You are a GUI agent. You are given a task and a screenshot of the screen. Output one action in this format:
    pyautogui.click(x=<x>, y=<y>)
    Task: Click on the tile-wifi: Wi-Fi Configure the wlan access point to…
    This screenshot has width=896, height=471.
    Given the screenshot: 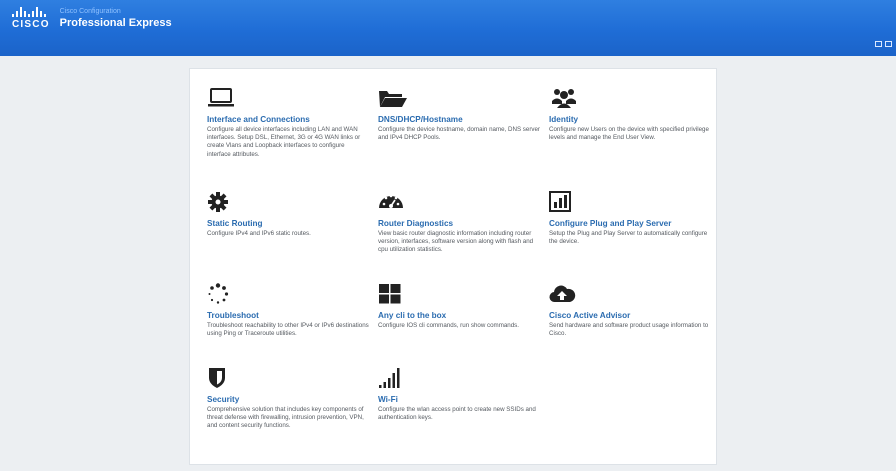 What is the action you would take?
    pyautogui.click(x=459, y=394)
    